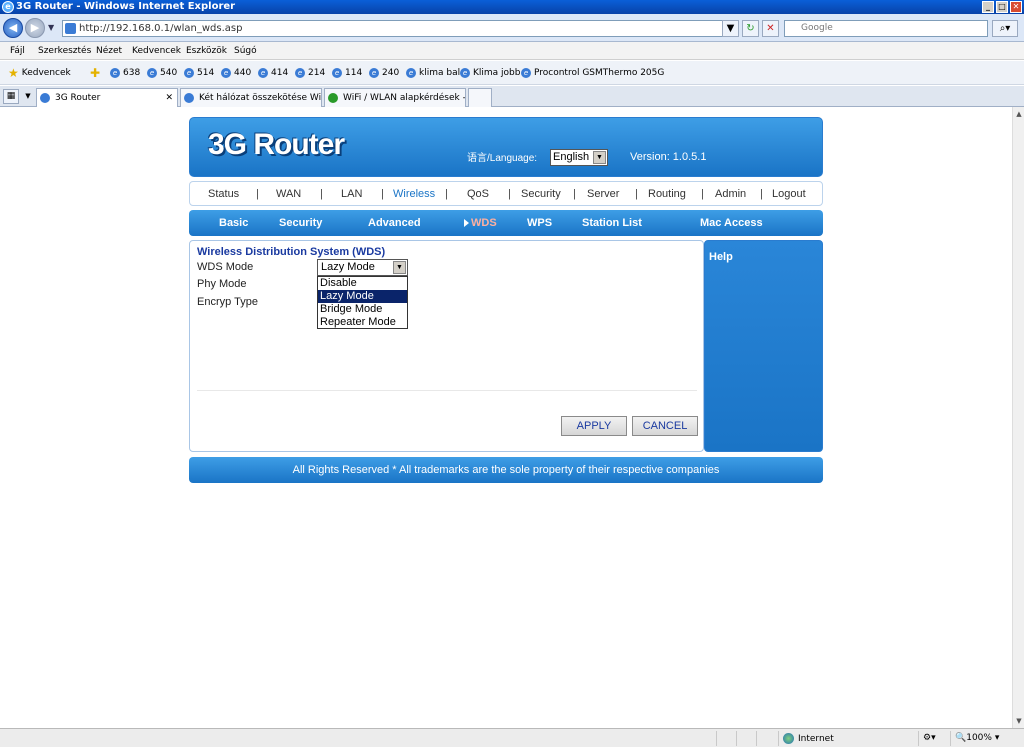  Describe the element at coordinates (245, 51) in the screenshot. I see `menu-help: Súgó` at that location.